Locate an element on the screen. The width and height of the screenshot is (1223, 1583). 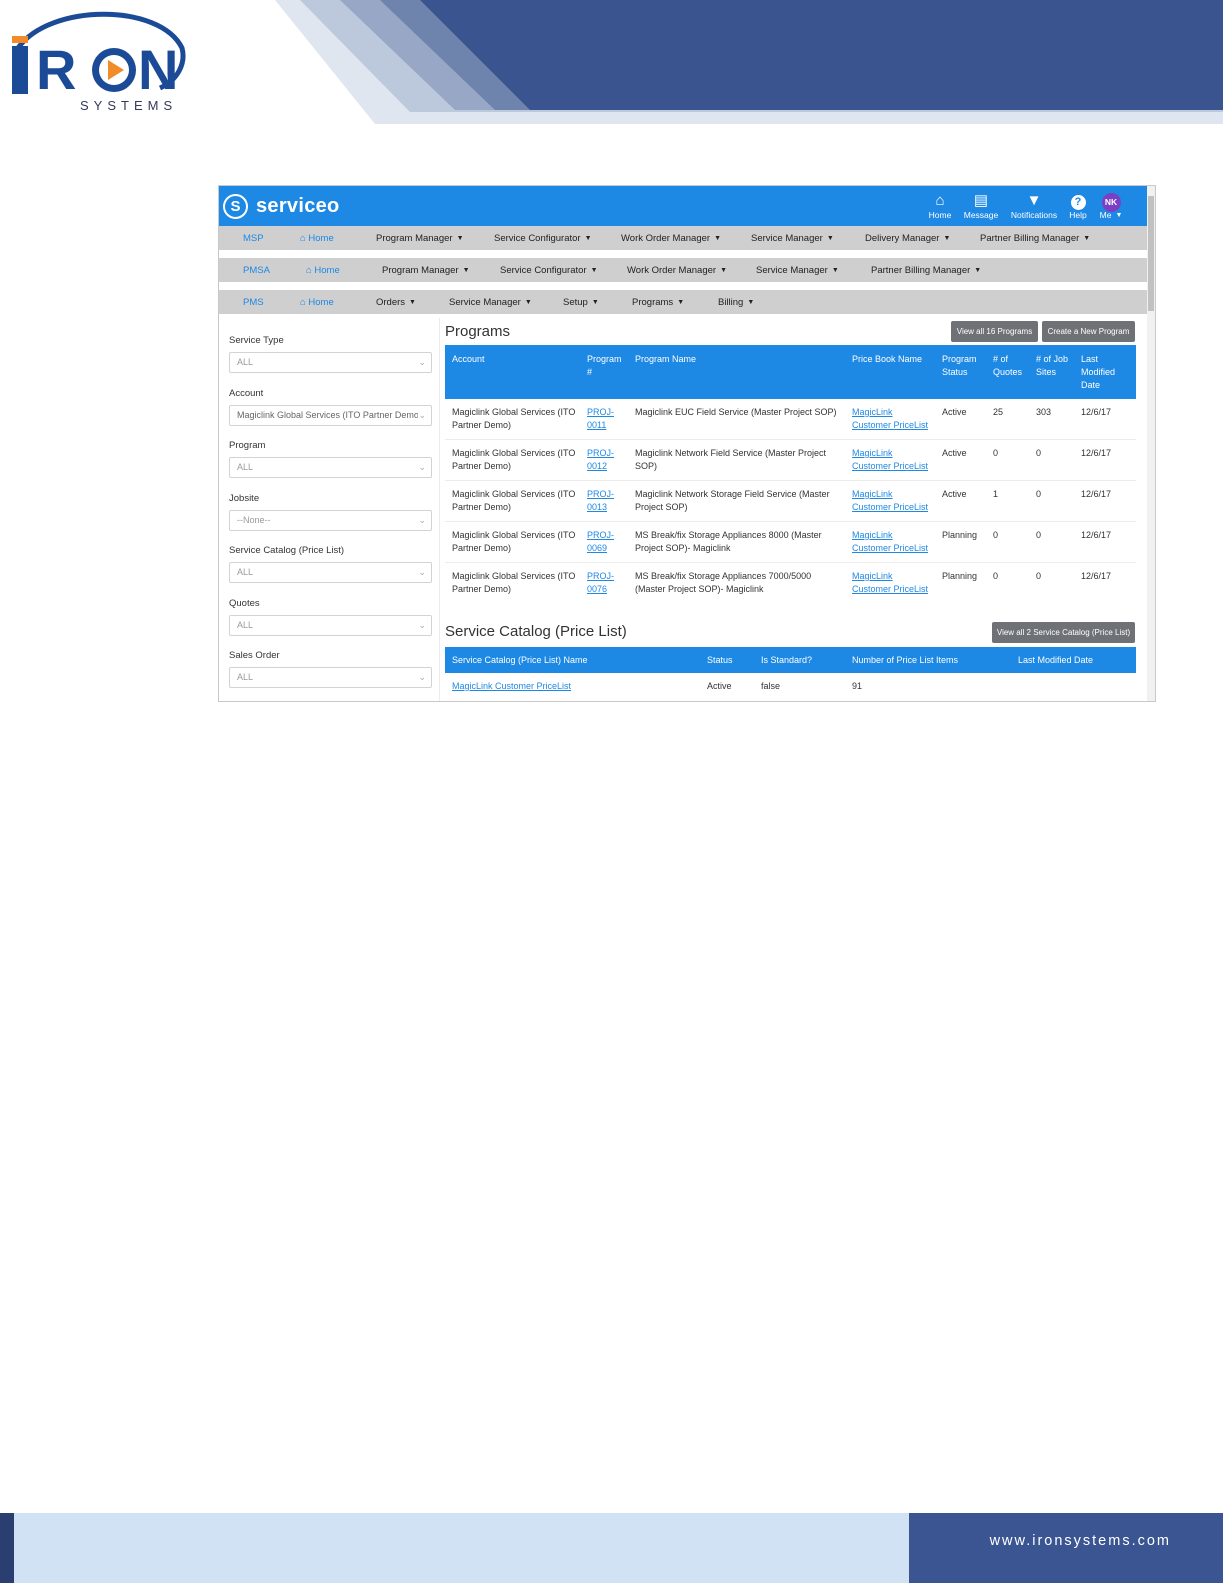
quotes-select: ALL ⌄ is located at coordinates (330, 625).